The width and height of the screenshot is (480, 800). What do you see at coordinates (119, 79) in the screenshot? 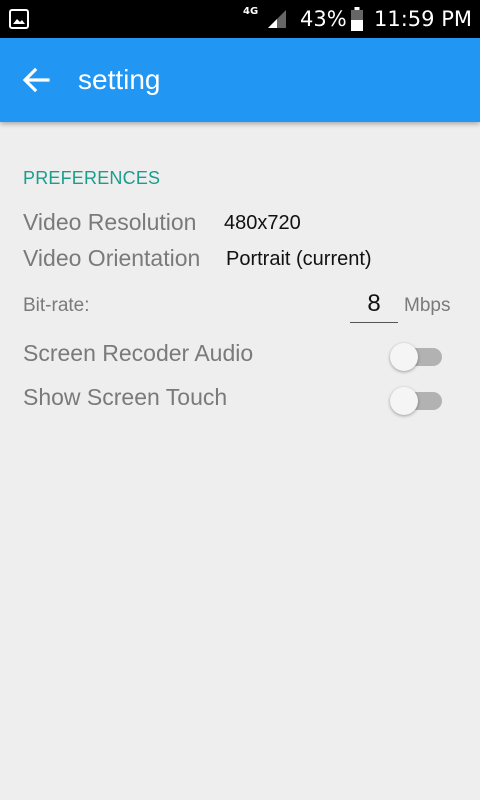
I see `page-title: setting` at bounding box center [119, 79].